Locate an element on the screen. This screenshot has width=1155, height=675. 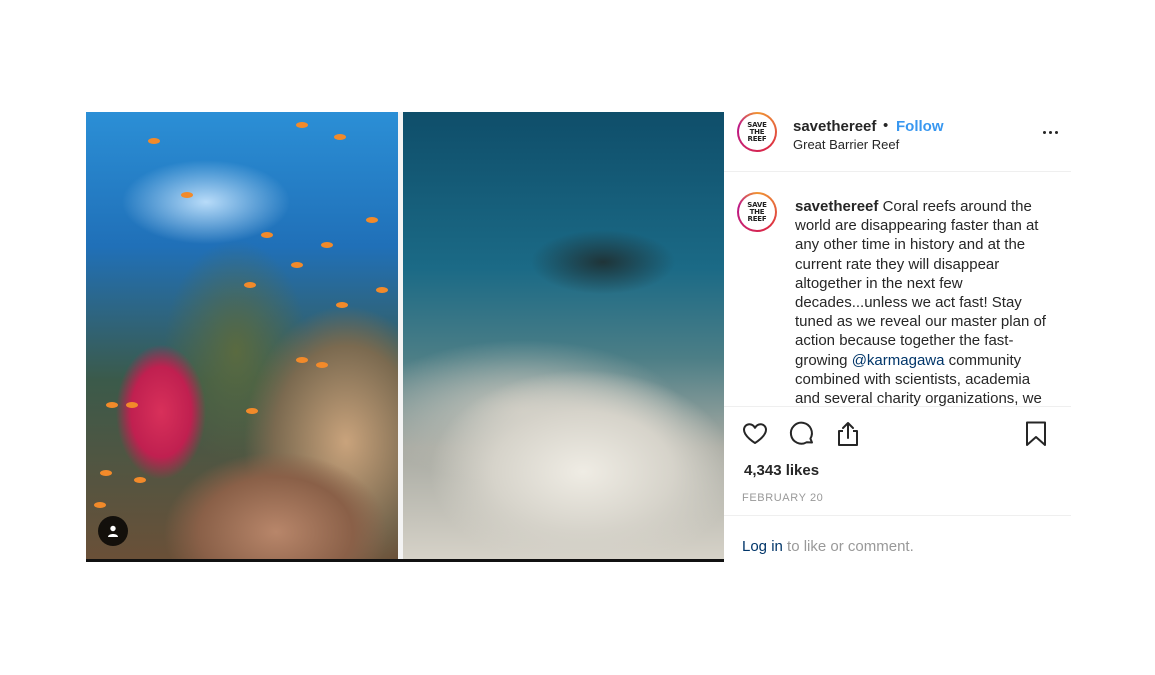
likes-count: 4,343 likes is located at coordinates (781, 470).